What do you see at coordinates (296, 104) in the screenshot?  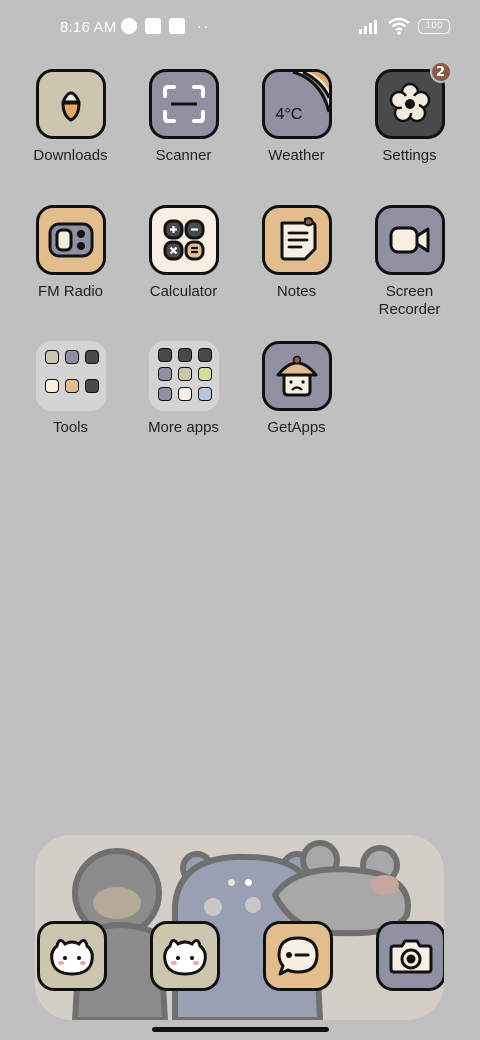 I see `weather-icon: 4°C` at bounding box center [296, 104].